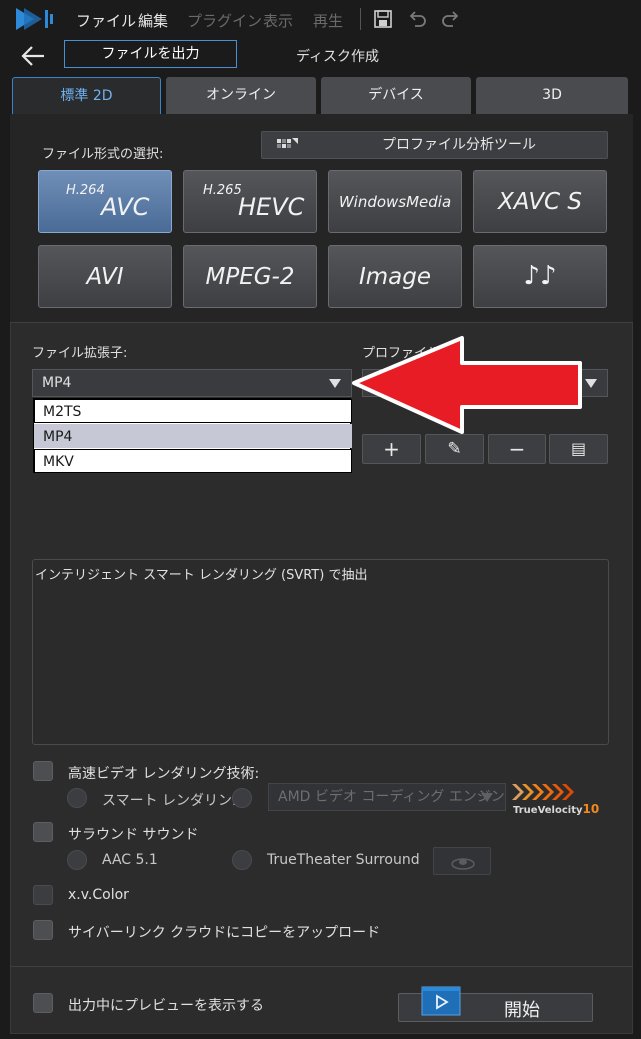 The width and height of the screenshot is (641, 1039). Describe the element at coordinates (106, 20) in the screenshot. I see `menu-file: ファイル` at that location.